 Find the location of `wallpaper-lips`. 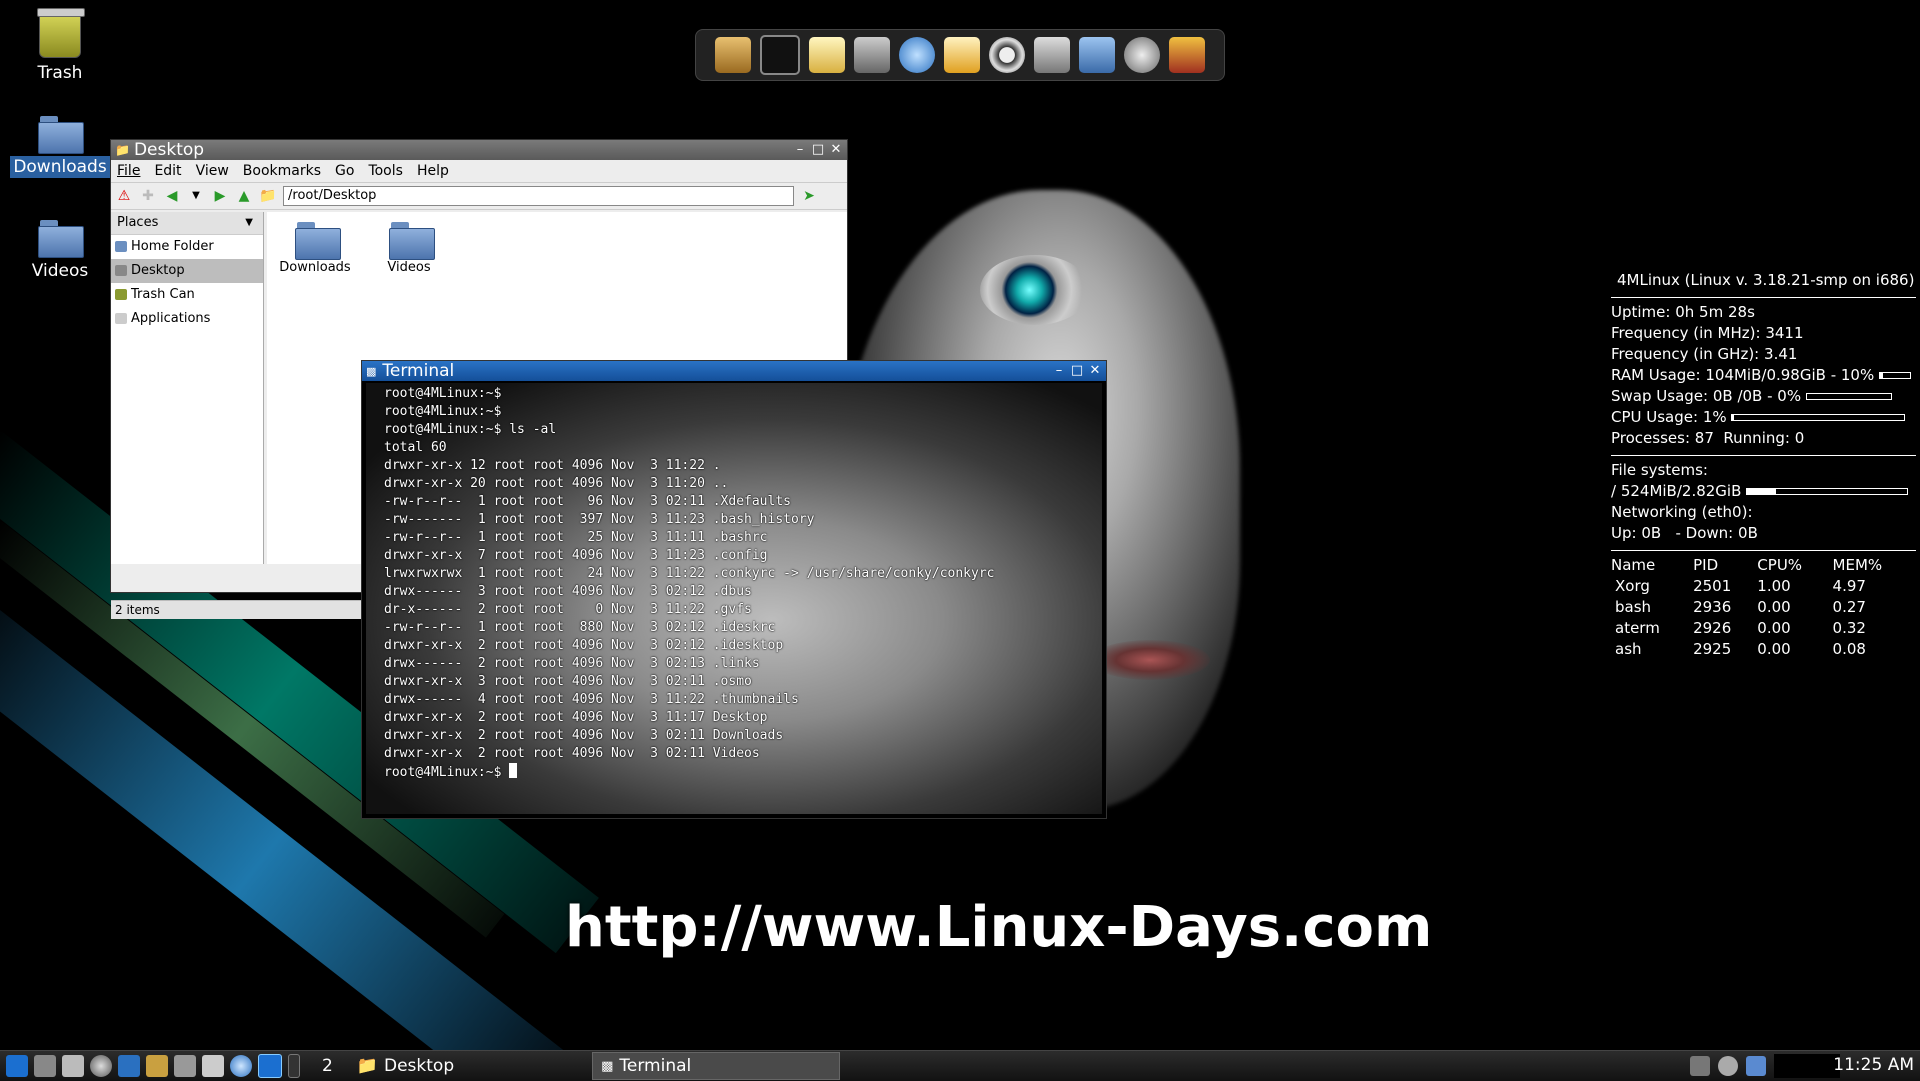

wallpaper-lips is located at coordinates (1150, 660).